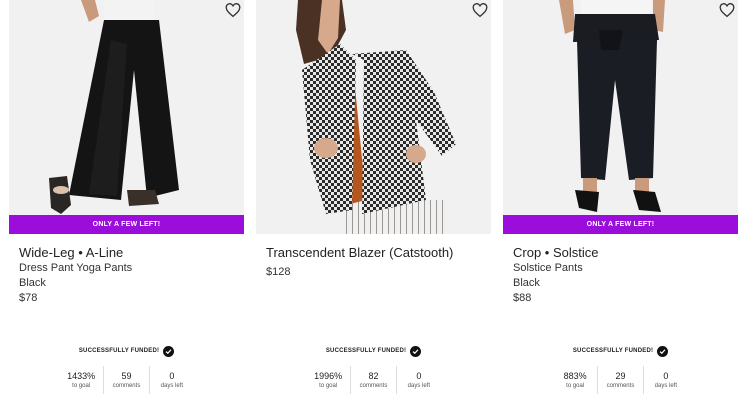 This screenshot has width=750, height=400. What do you see at coordinates (129, 253) in the screenshot?
I see `product-title: Wide-Leg • A-Line` at bounding box center [129, 253].